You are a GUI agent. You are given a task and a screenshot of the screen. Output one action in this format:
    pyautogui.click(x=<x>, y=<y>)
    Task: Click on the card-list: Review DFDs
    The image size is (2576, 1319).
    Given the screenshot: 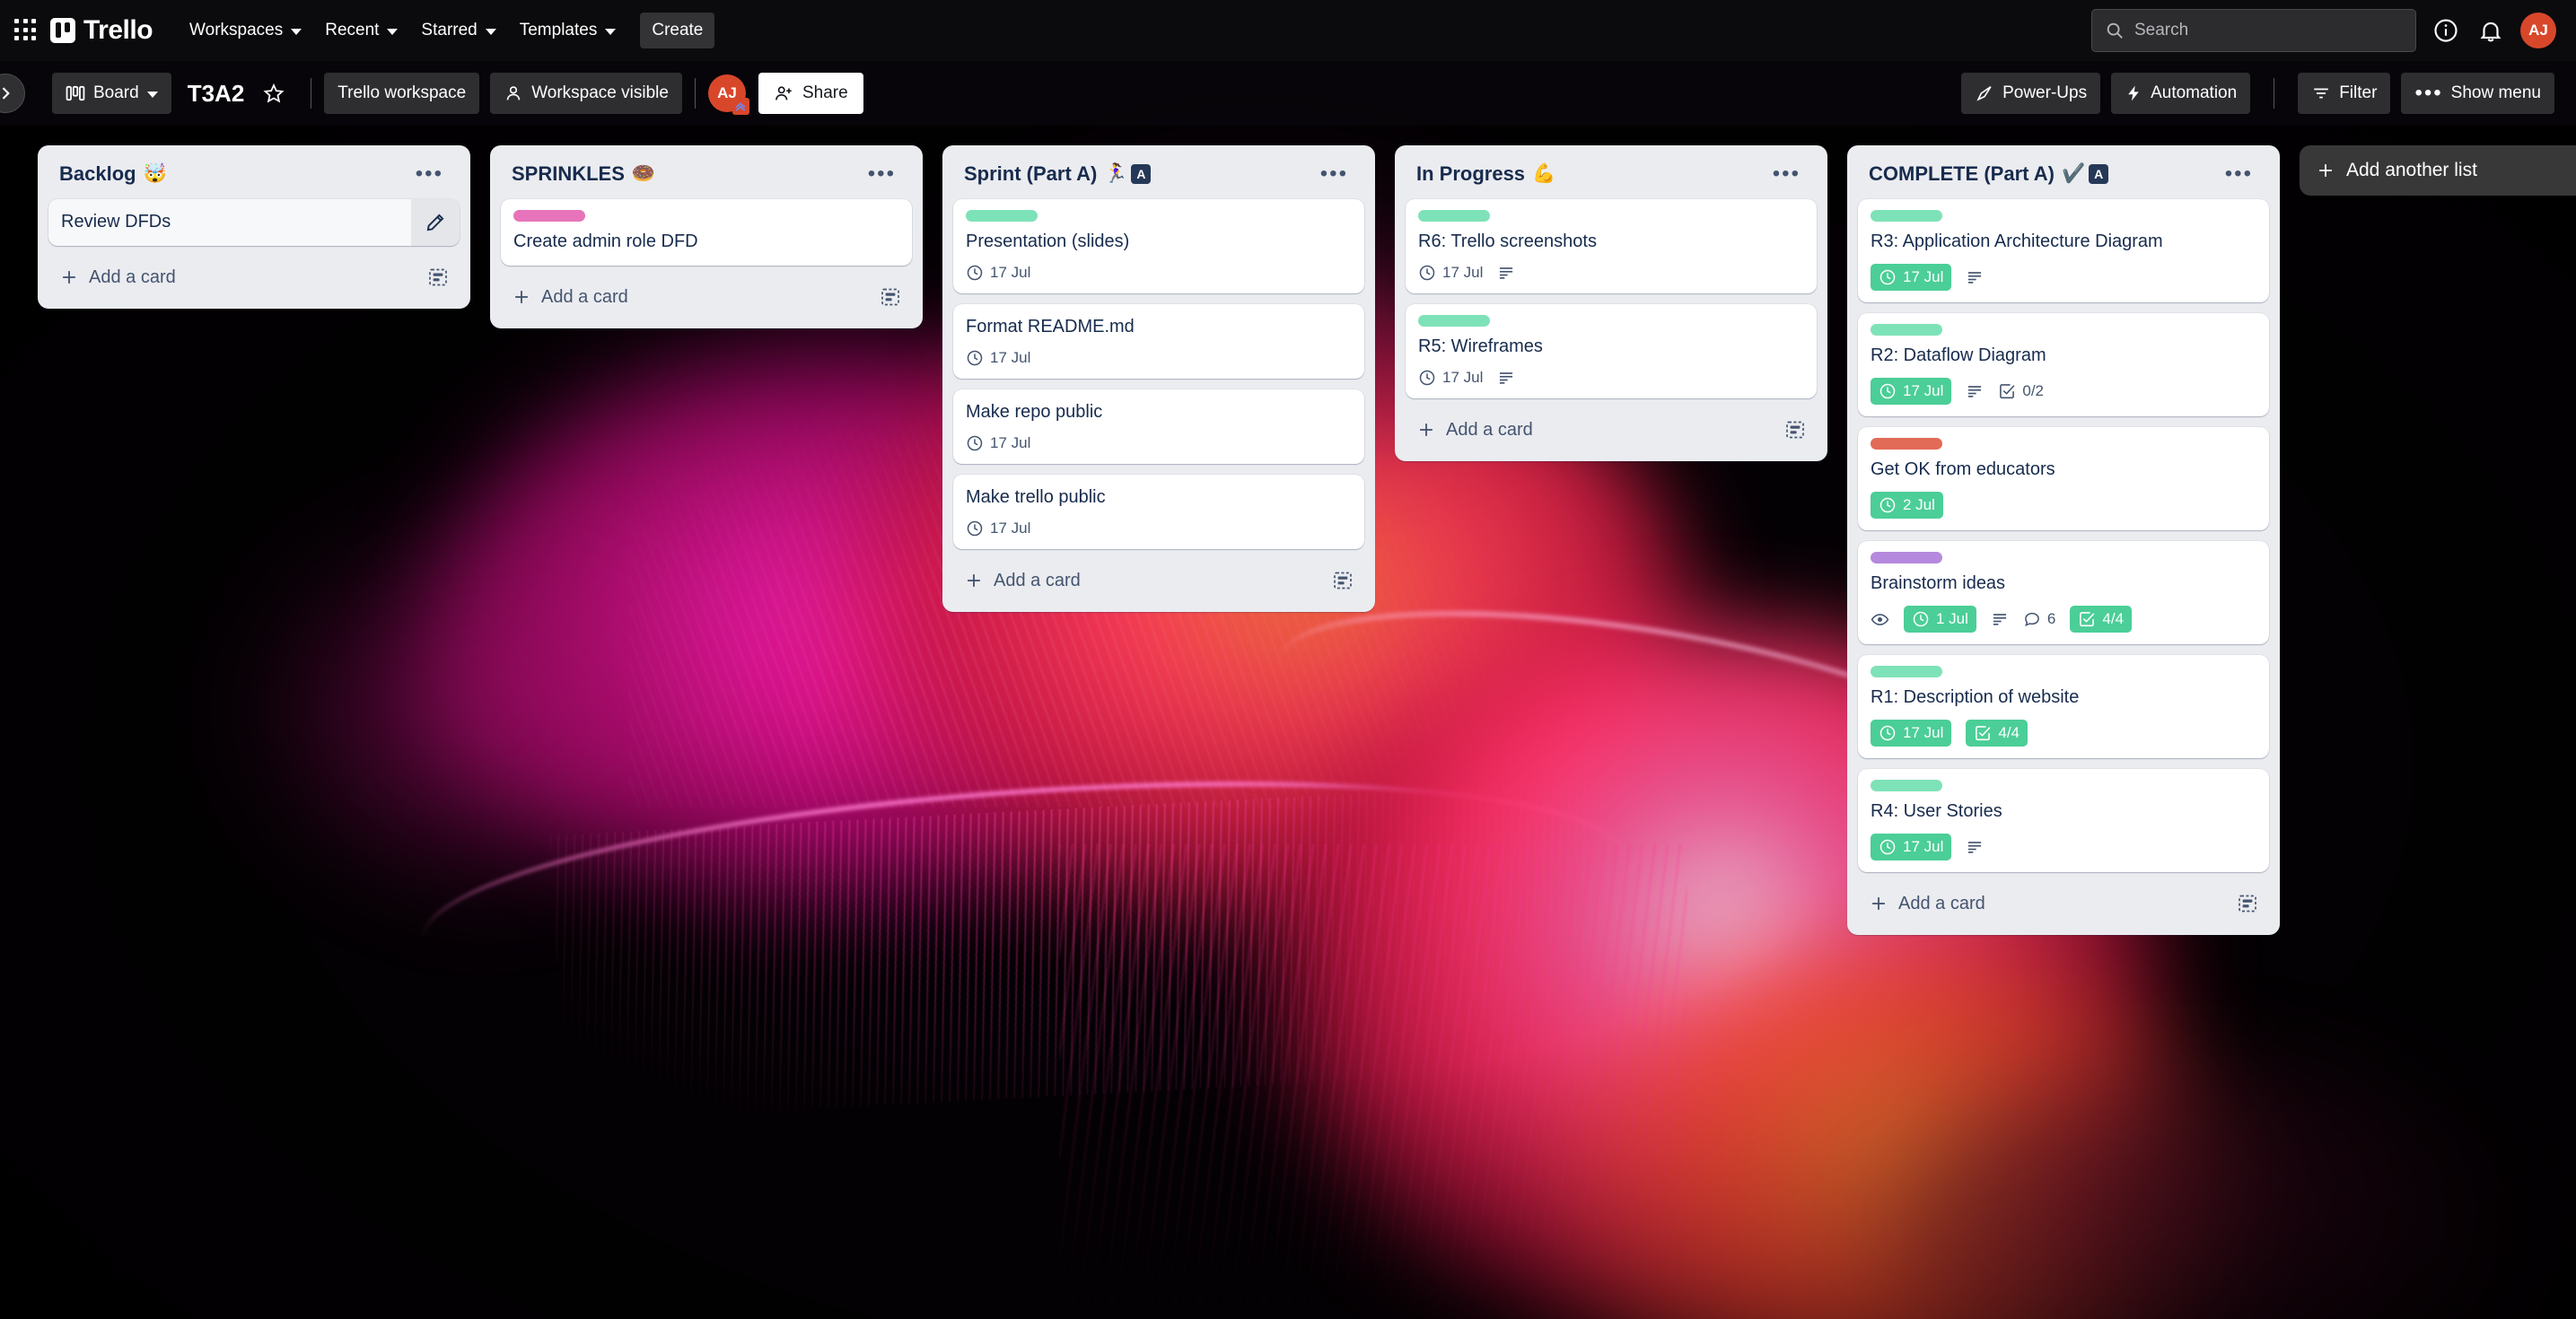 What is the action you would take?
    pyautogui.click(x=254, y=218)
    